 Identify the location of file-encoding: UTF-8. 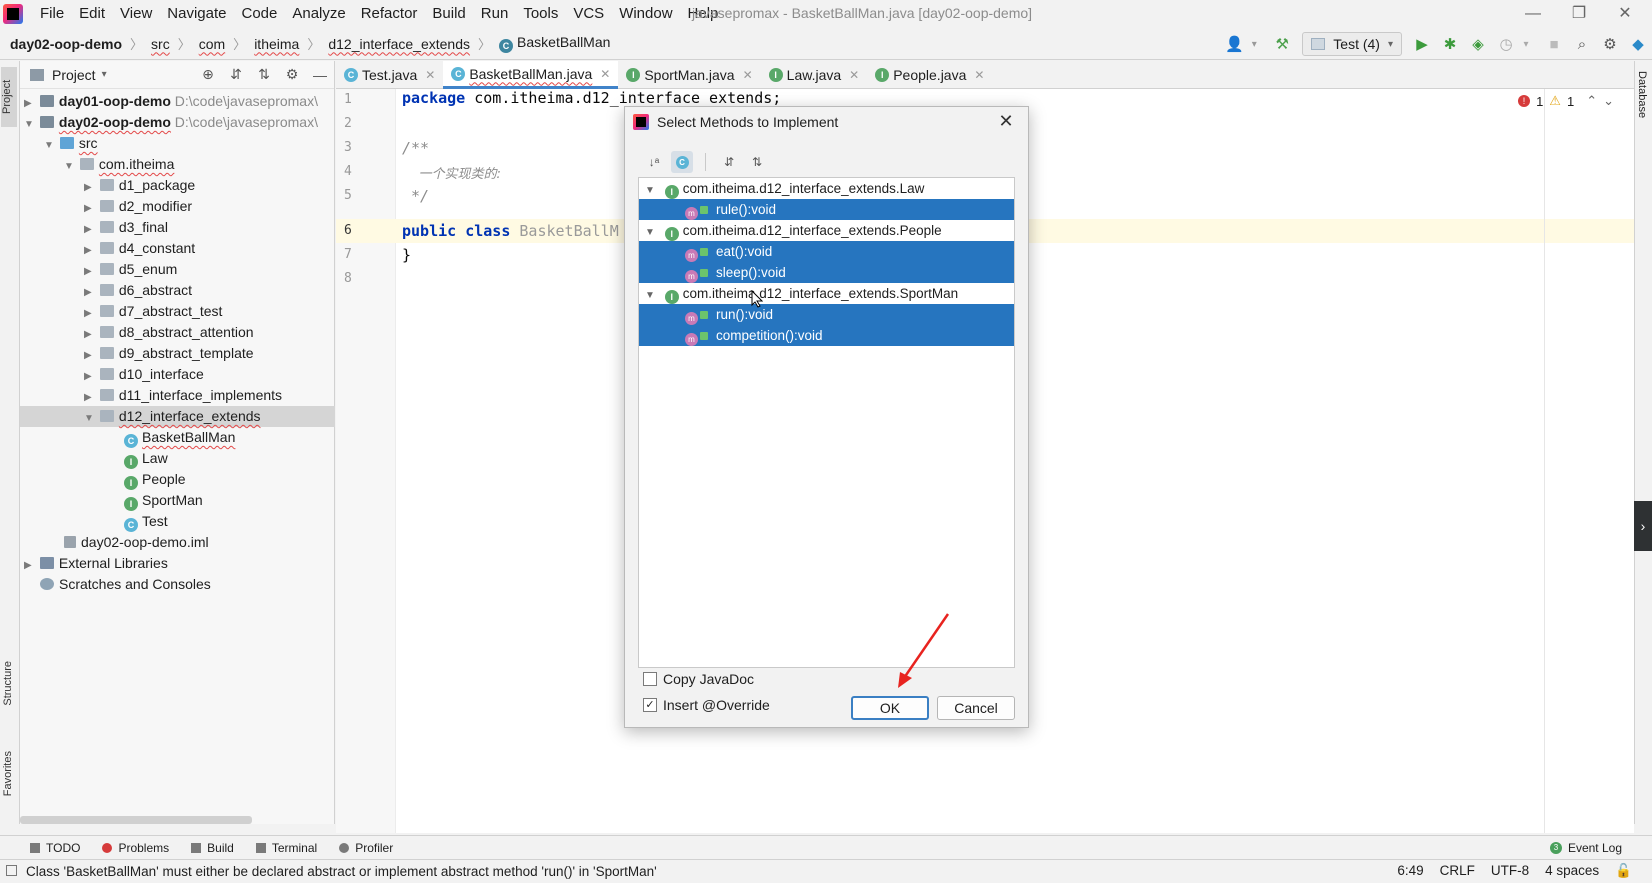
(1510, 871).